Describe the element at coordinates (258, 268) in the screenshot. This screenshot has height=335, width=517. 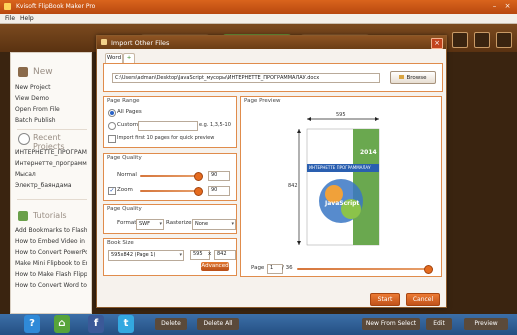
I see `page-label: Page` at that location.